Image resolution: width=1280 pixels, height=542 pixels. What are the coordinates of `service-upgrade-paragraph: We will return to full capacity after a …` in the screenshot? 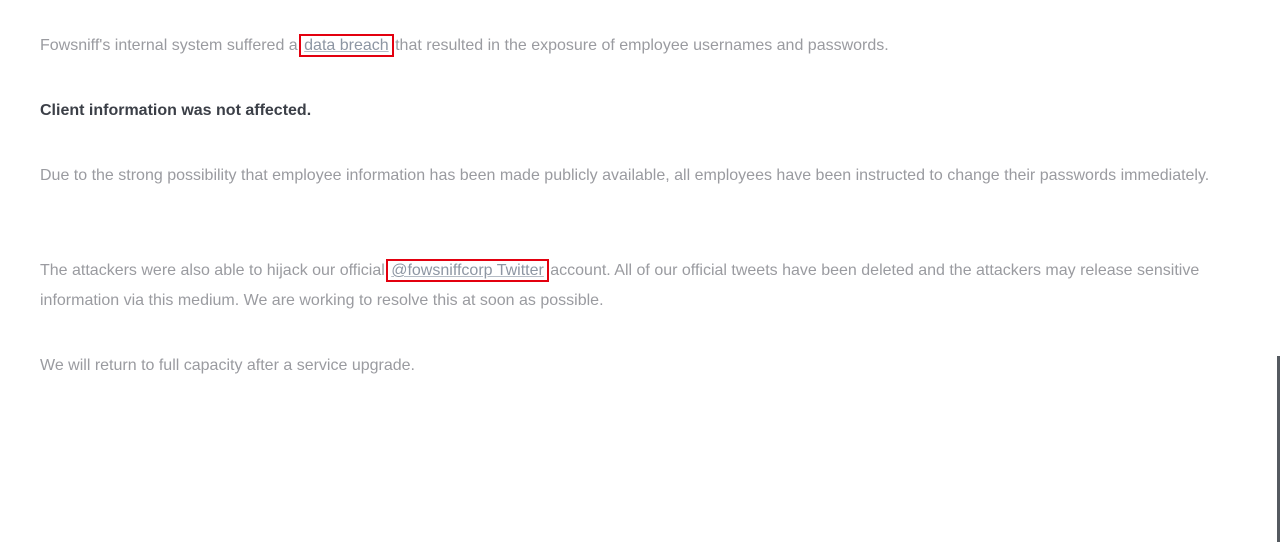 It's located at (227, 365).